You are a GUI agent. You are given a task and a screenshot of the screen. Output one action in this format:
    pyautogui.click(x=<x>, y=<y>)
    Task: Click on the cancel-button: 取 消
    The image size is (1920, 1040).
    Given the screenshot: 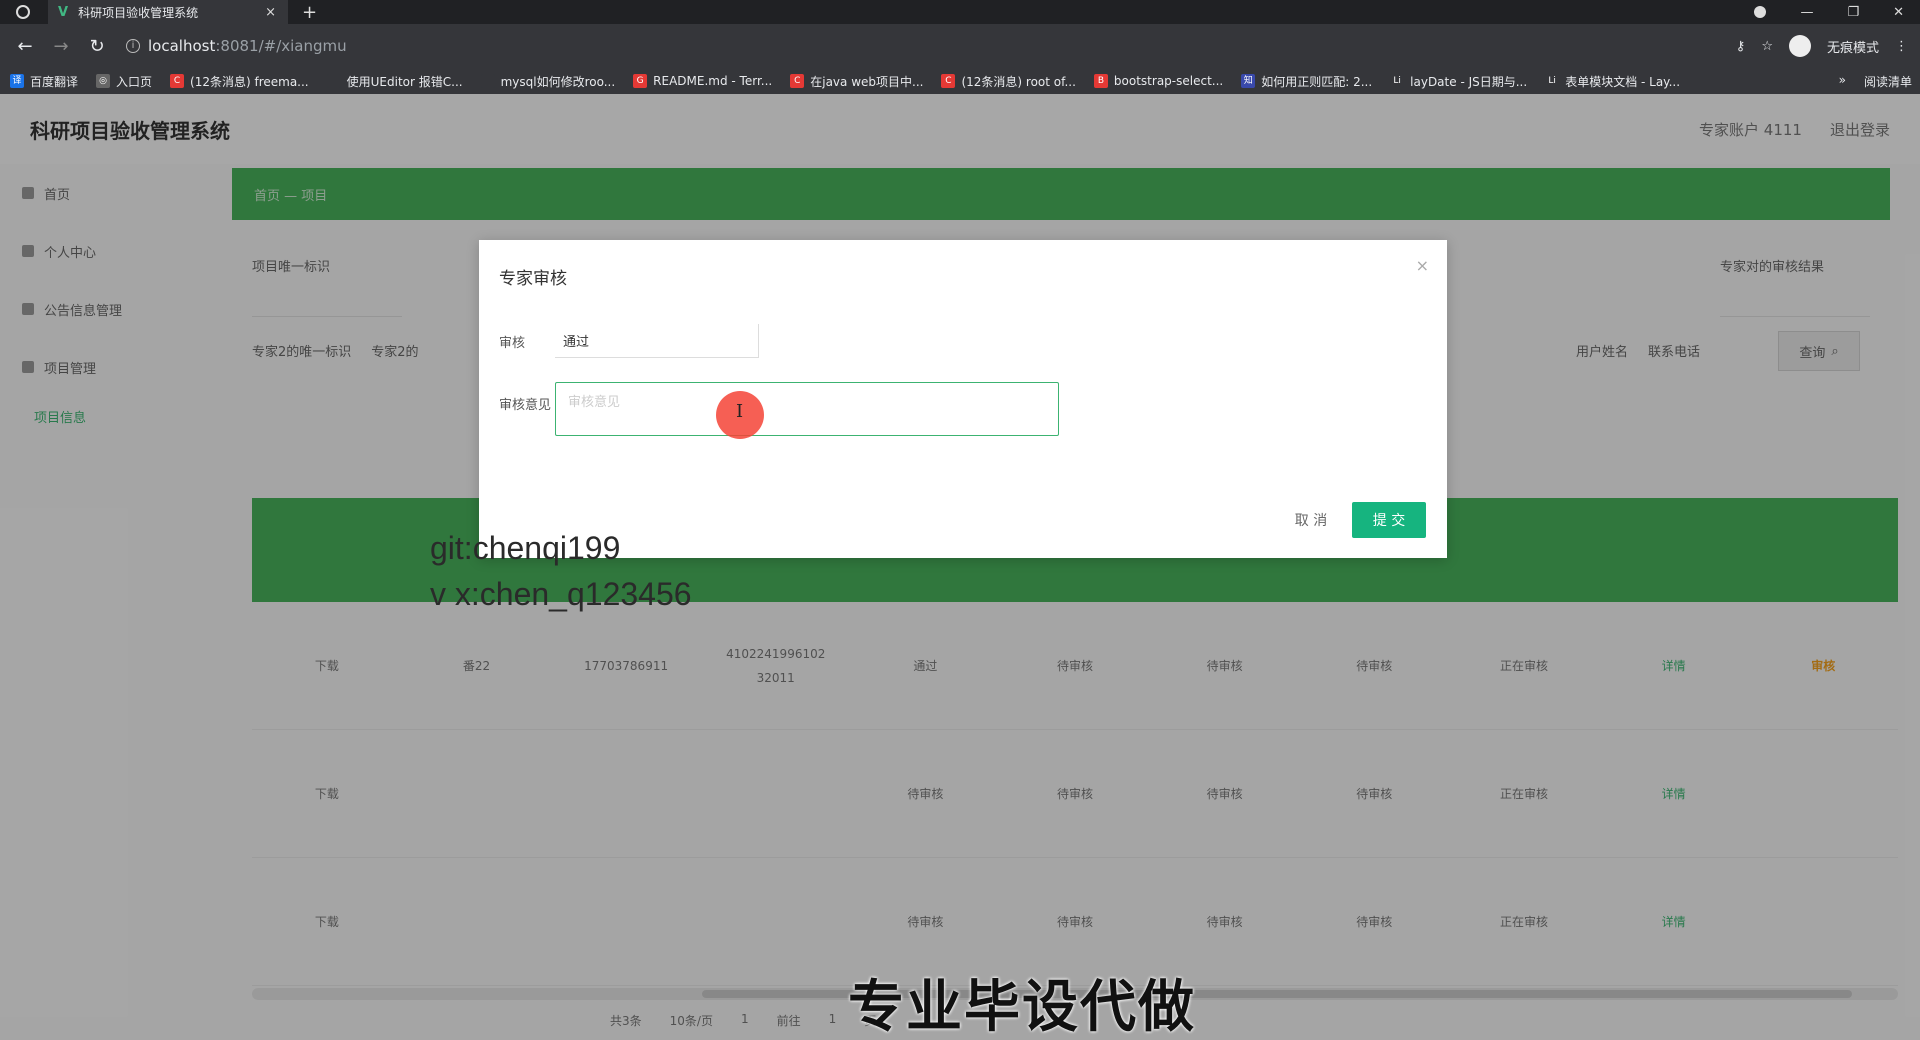 What is the action you would take?
    pyautogui.click(x=1311, y=520)
    